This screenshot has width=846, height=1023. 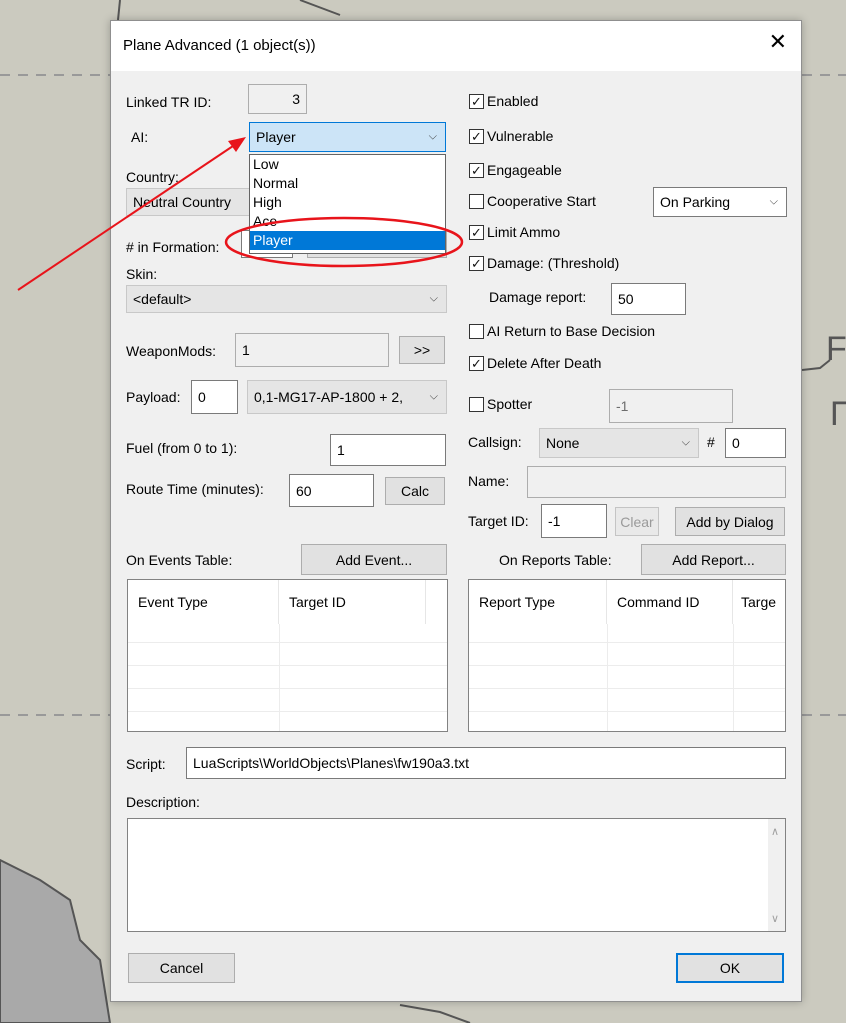 I want to click on start-mode-select: On Parking ⌵, so click(x=720, y=202).